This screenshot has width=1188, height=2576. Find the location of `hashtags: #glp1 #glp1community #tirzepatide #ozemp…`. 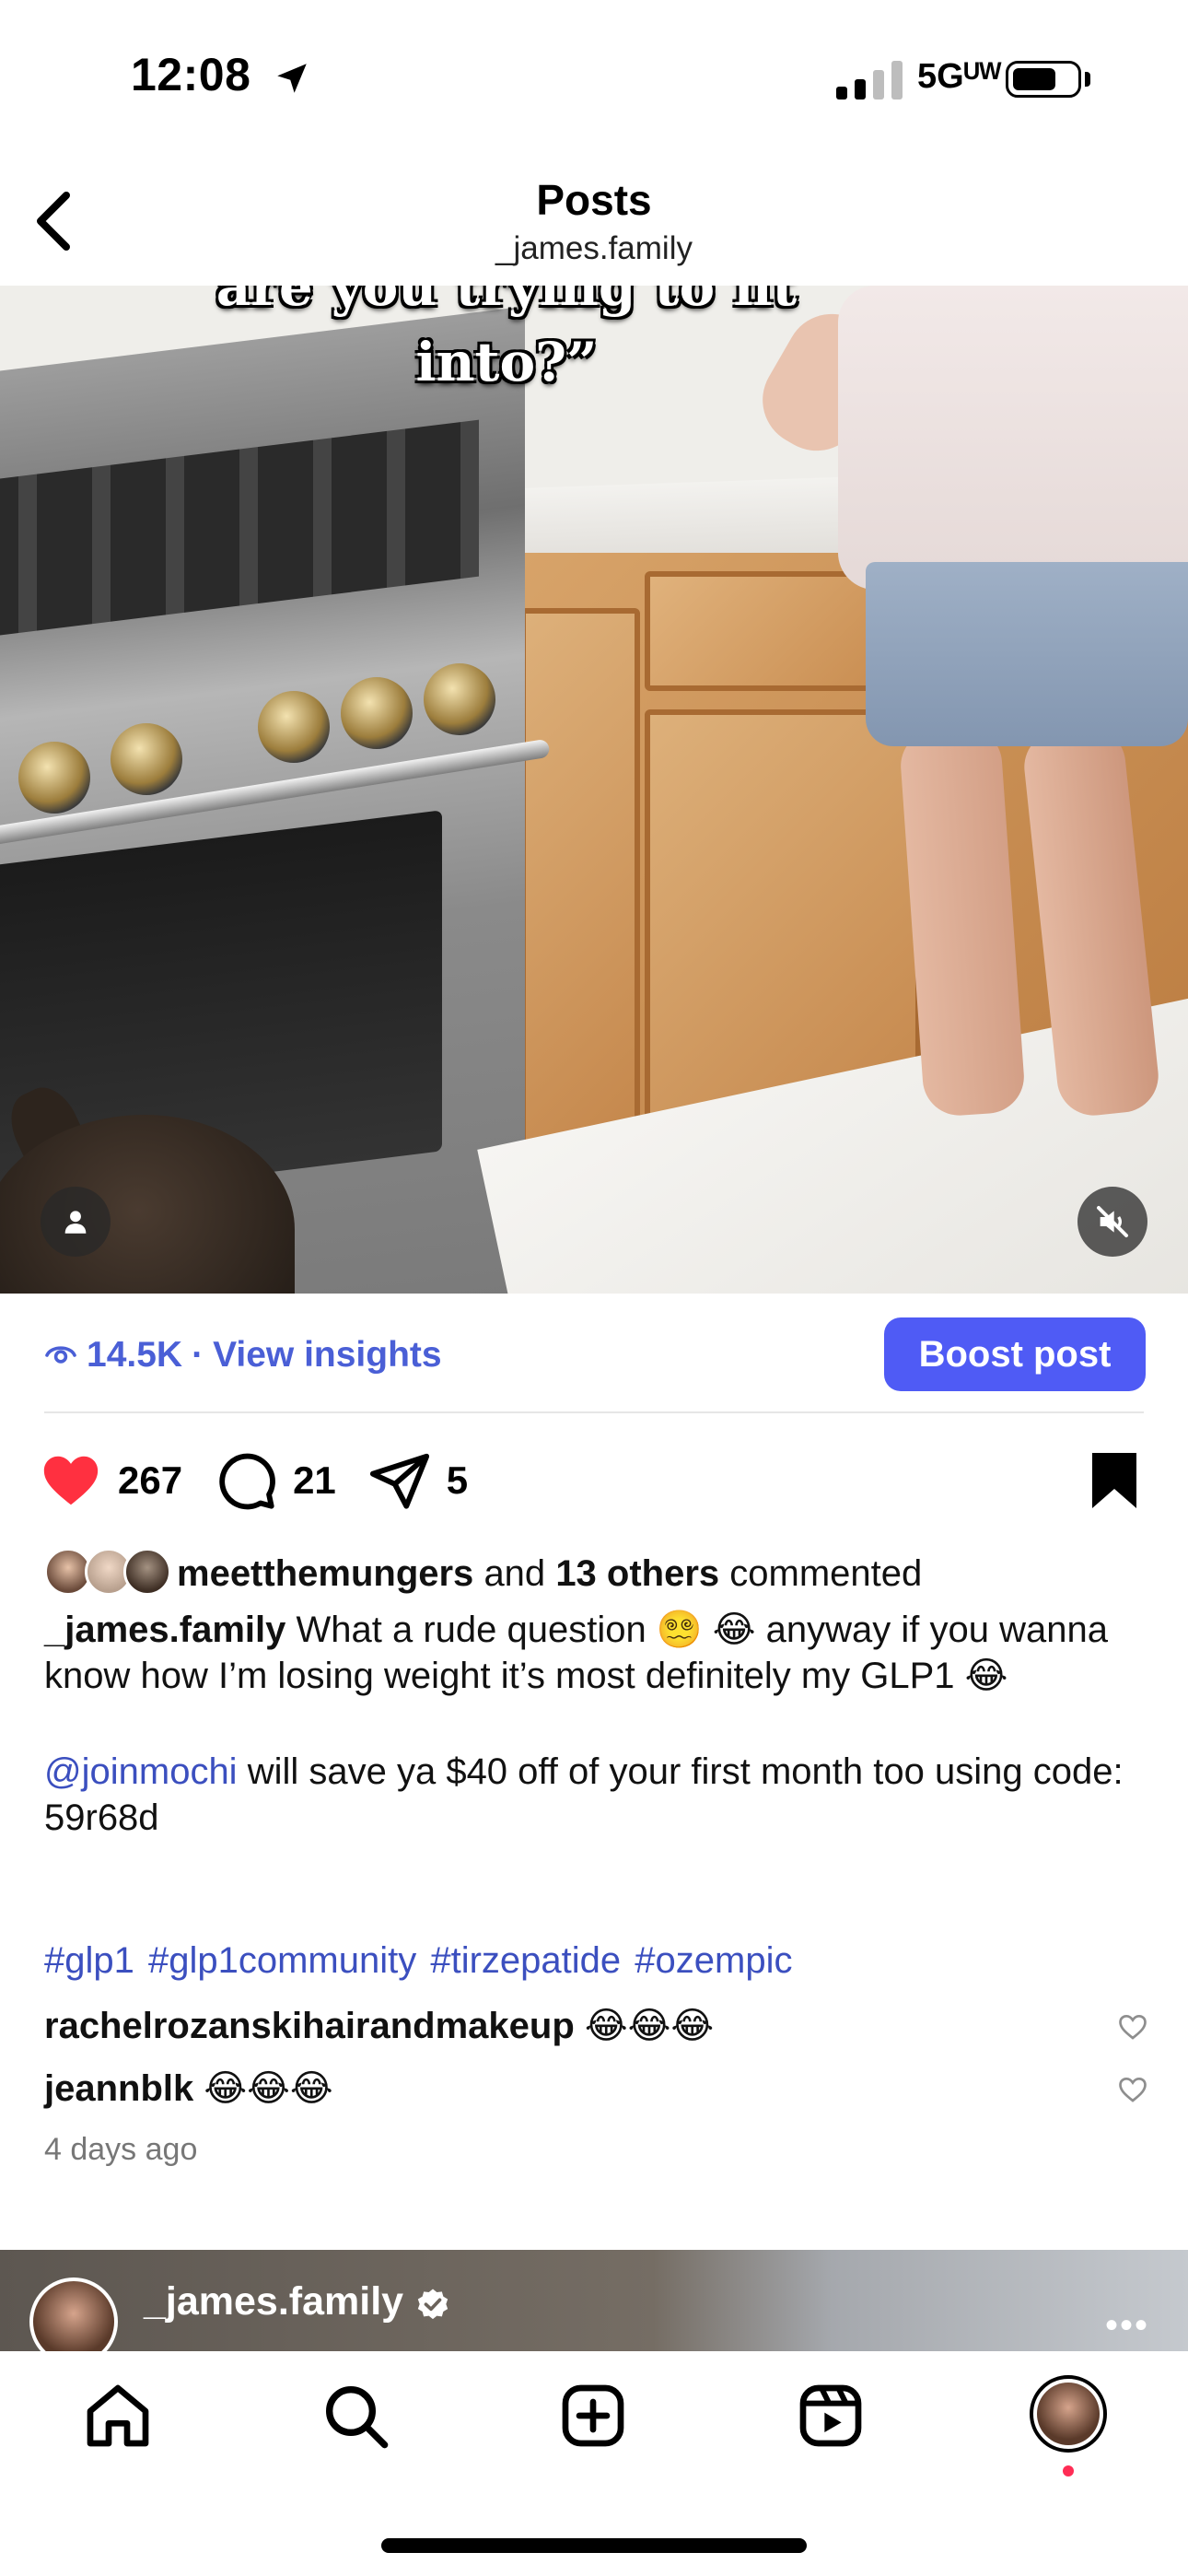

hashtags: #glp1 #glp1community #tirzepatide #ozemp… is located at coordinates (418, 1961).